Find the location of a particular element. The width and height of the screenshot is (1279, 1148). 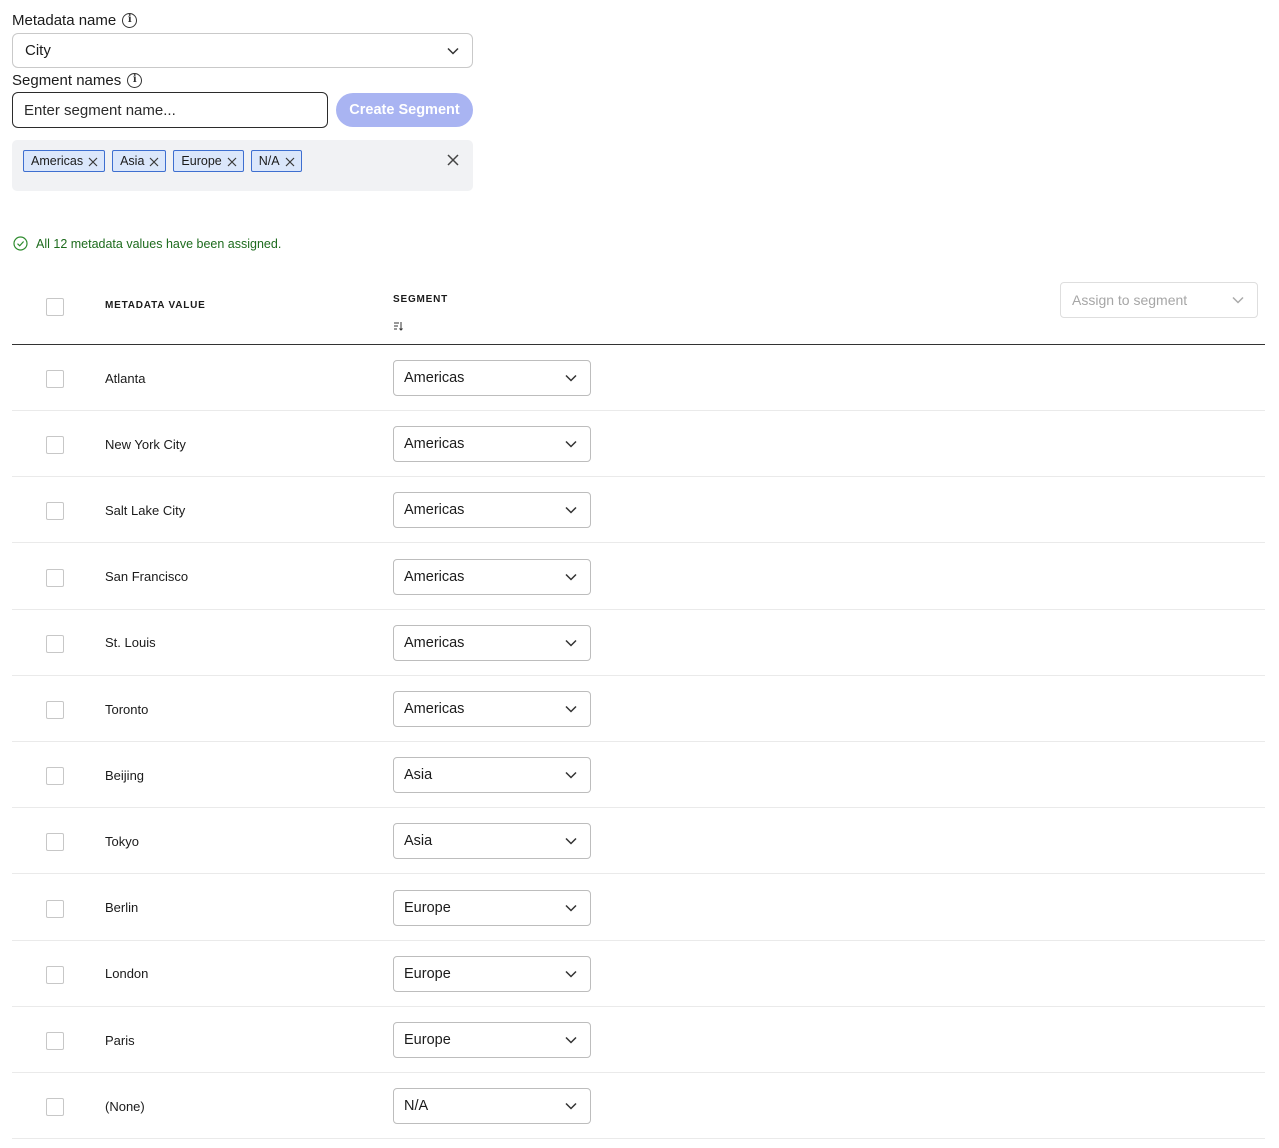

metadata-value: London is located at coordinates (127, 974).